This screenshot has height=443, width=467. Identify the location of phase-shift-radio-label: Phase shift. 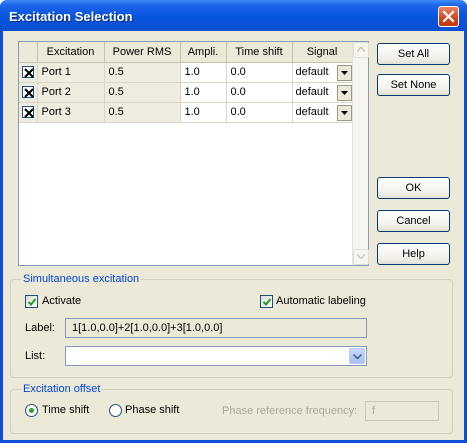
(152, 410).